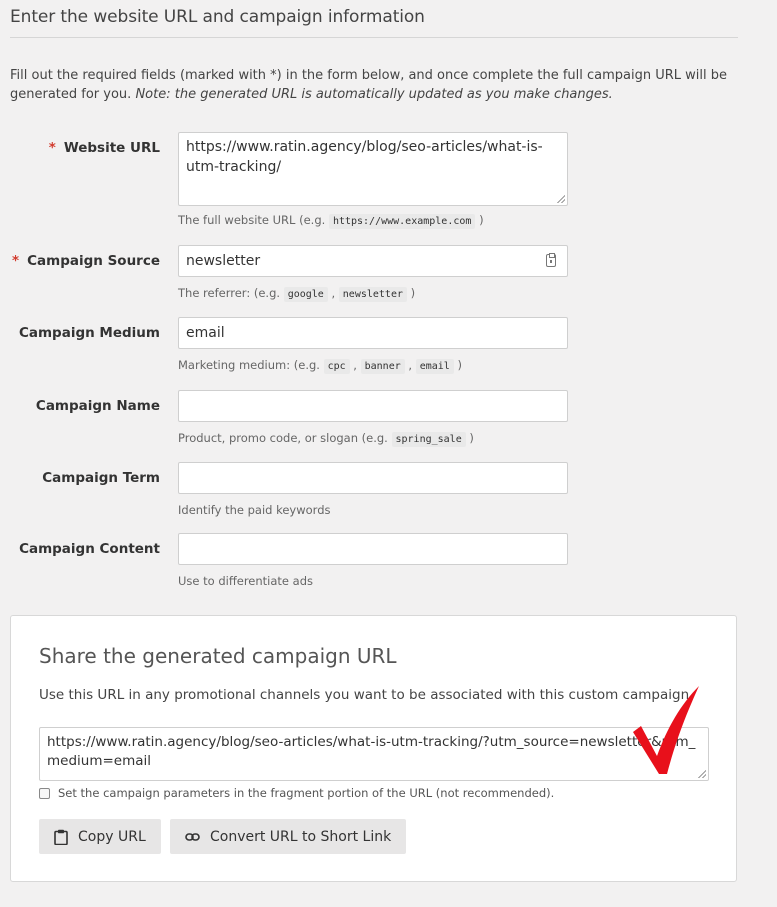 The image size is (777, 907). What do you see at coordinates (373, 333) in the screenshot?
I see `campaign-medium-input: email` at bounding box center [373, 333].